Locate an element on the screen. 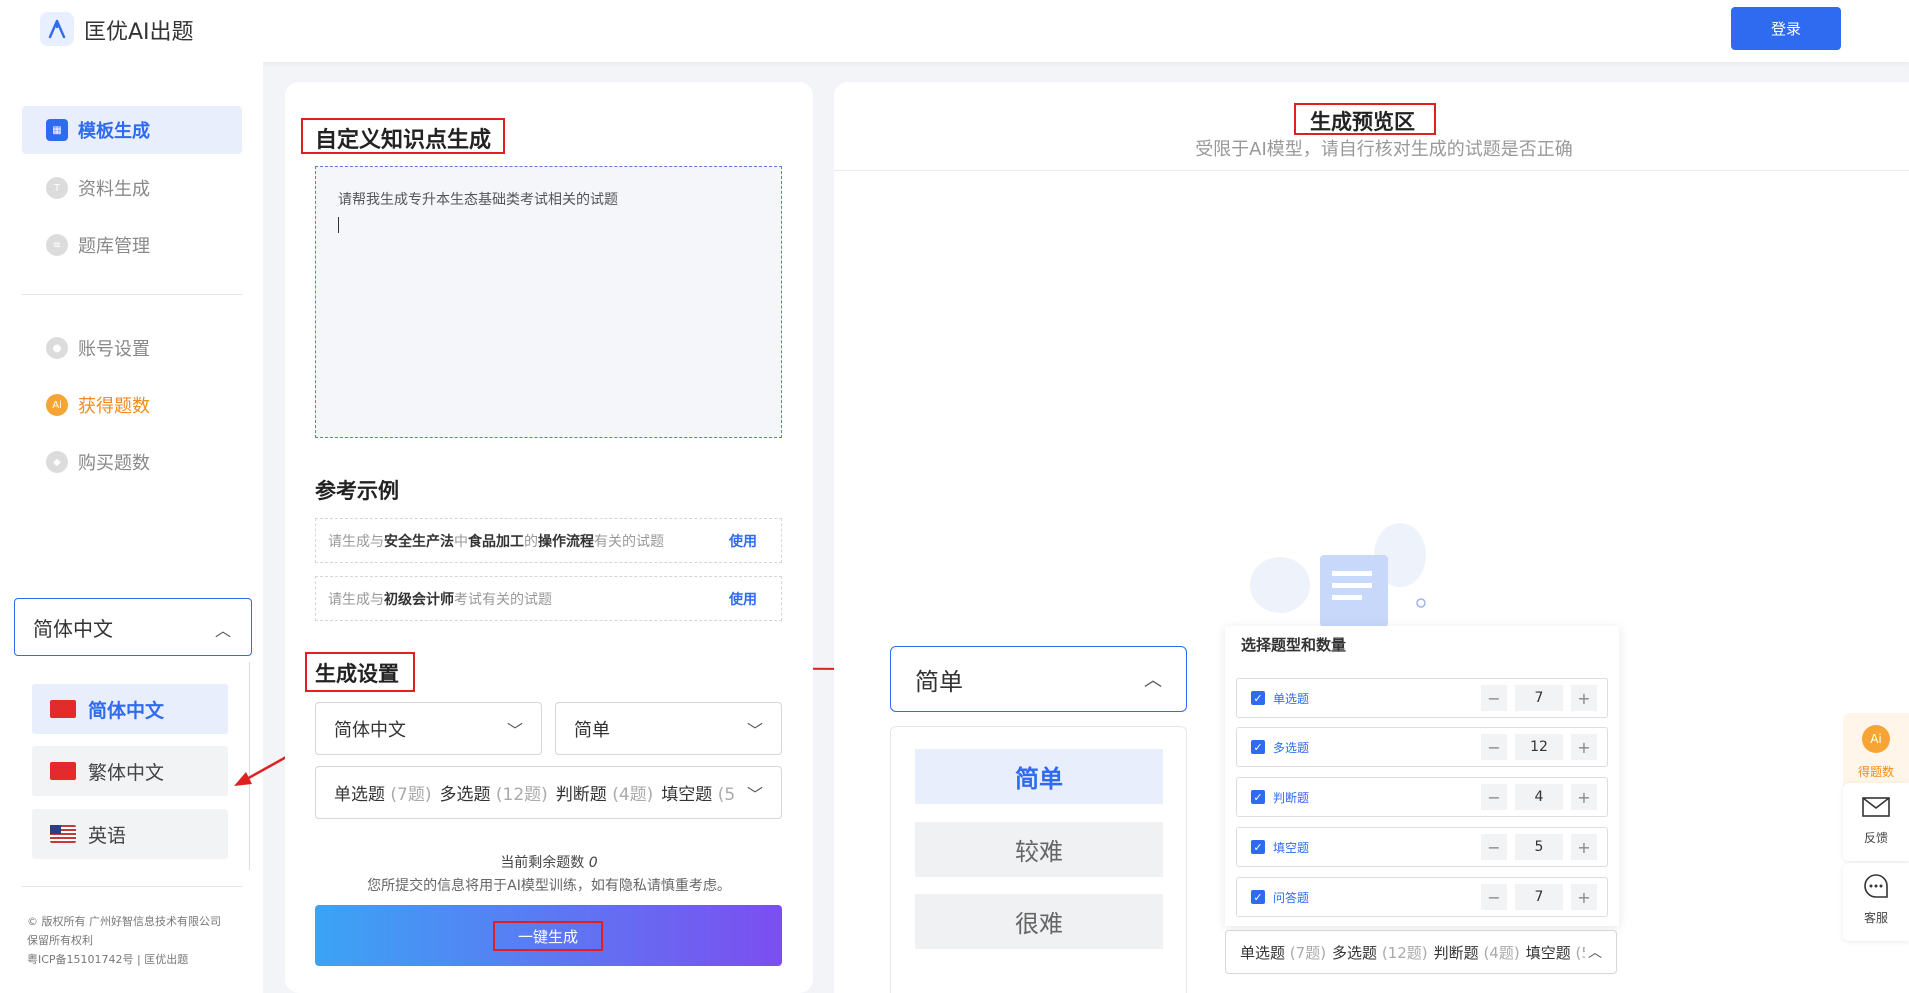  difficulty-setting-select: 简单 ﹀ is located at coordinates (668, 728).